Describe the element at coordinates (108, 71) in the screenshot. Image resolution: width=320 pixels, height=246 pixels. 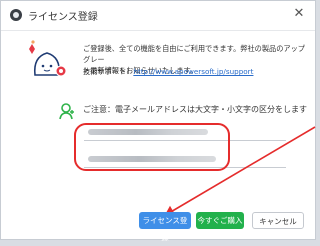
I see `support-label: 技術サポート：` at that location.